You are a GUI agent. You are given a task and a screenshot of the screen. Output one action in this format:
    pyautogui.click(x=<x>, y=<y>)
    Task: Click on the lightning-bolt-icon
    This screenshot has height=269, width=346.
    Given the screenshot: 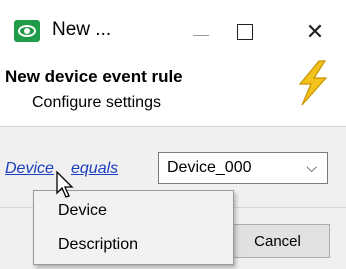 What is the action you would take?
    pyautogui.click(x=313, y=83)
    